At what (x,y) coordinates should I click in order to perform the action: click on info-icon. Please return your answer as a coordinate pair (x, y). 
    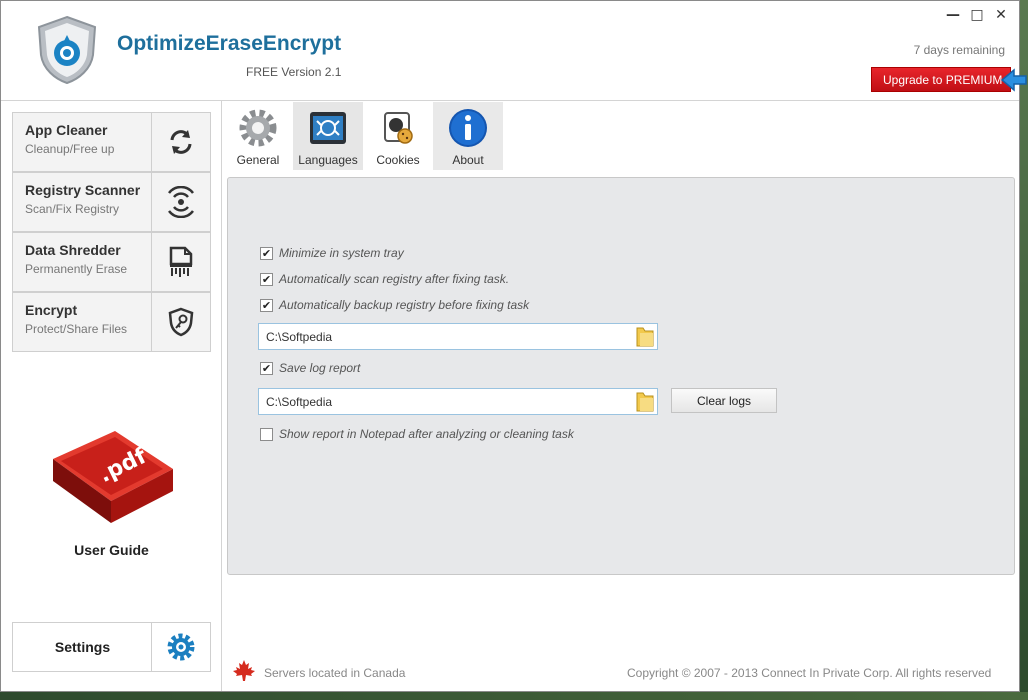
    Looking at the image, I should click on (468, 128).